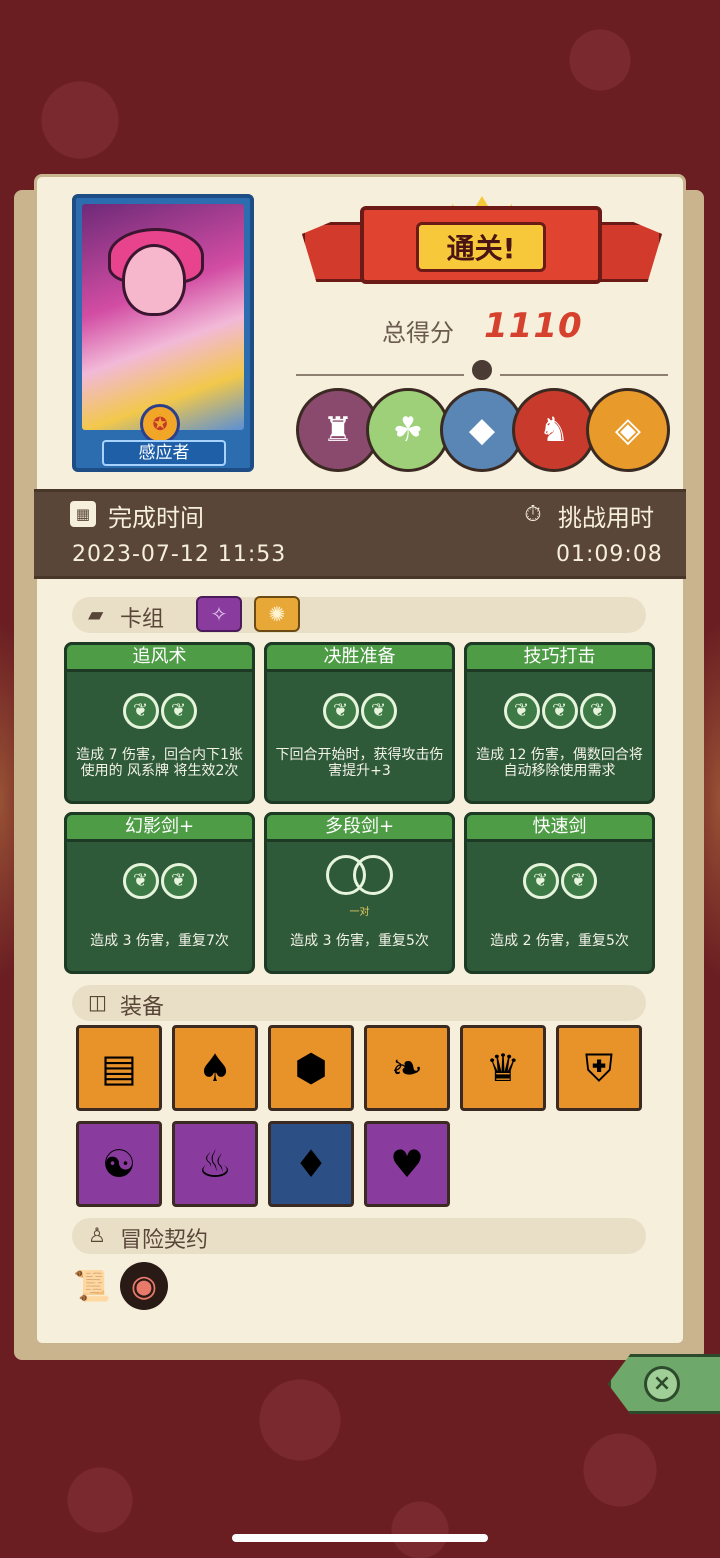 This screenshot has width=720, height=1558. What do you see at coordinates (533, 326) in the screenshot?
I see `score-value: 1110` at bounding box center [533, 326].